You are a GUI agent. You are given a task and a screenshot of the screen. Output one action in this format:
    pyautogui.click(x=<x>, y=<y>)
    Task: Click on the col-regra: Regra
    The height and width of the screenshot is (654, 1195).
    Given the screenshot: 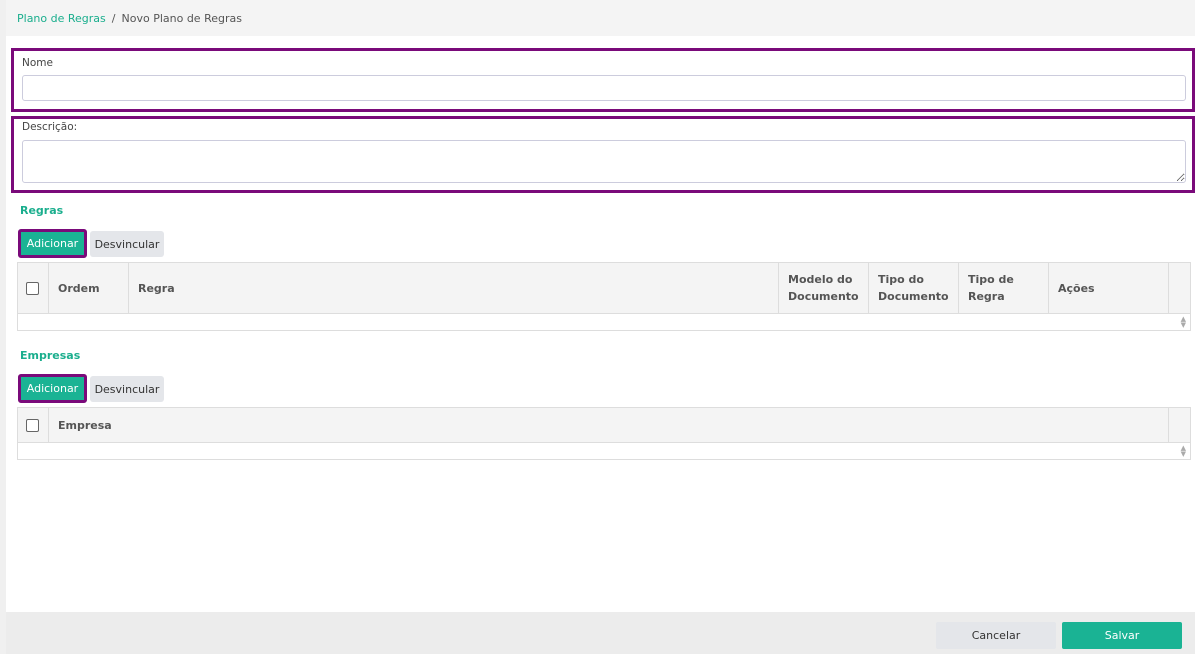 What is the action you would take?
    pyautogui.click(x=454, y=288)
    